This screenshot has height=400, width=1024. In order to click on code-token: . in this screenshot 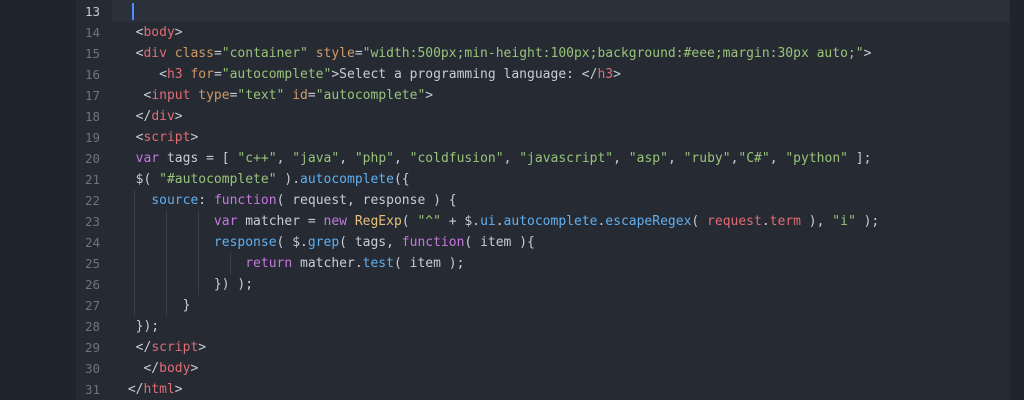, I will do `click(499, 221)`.